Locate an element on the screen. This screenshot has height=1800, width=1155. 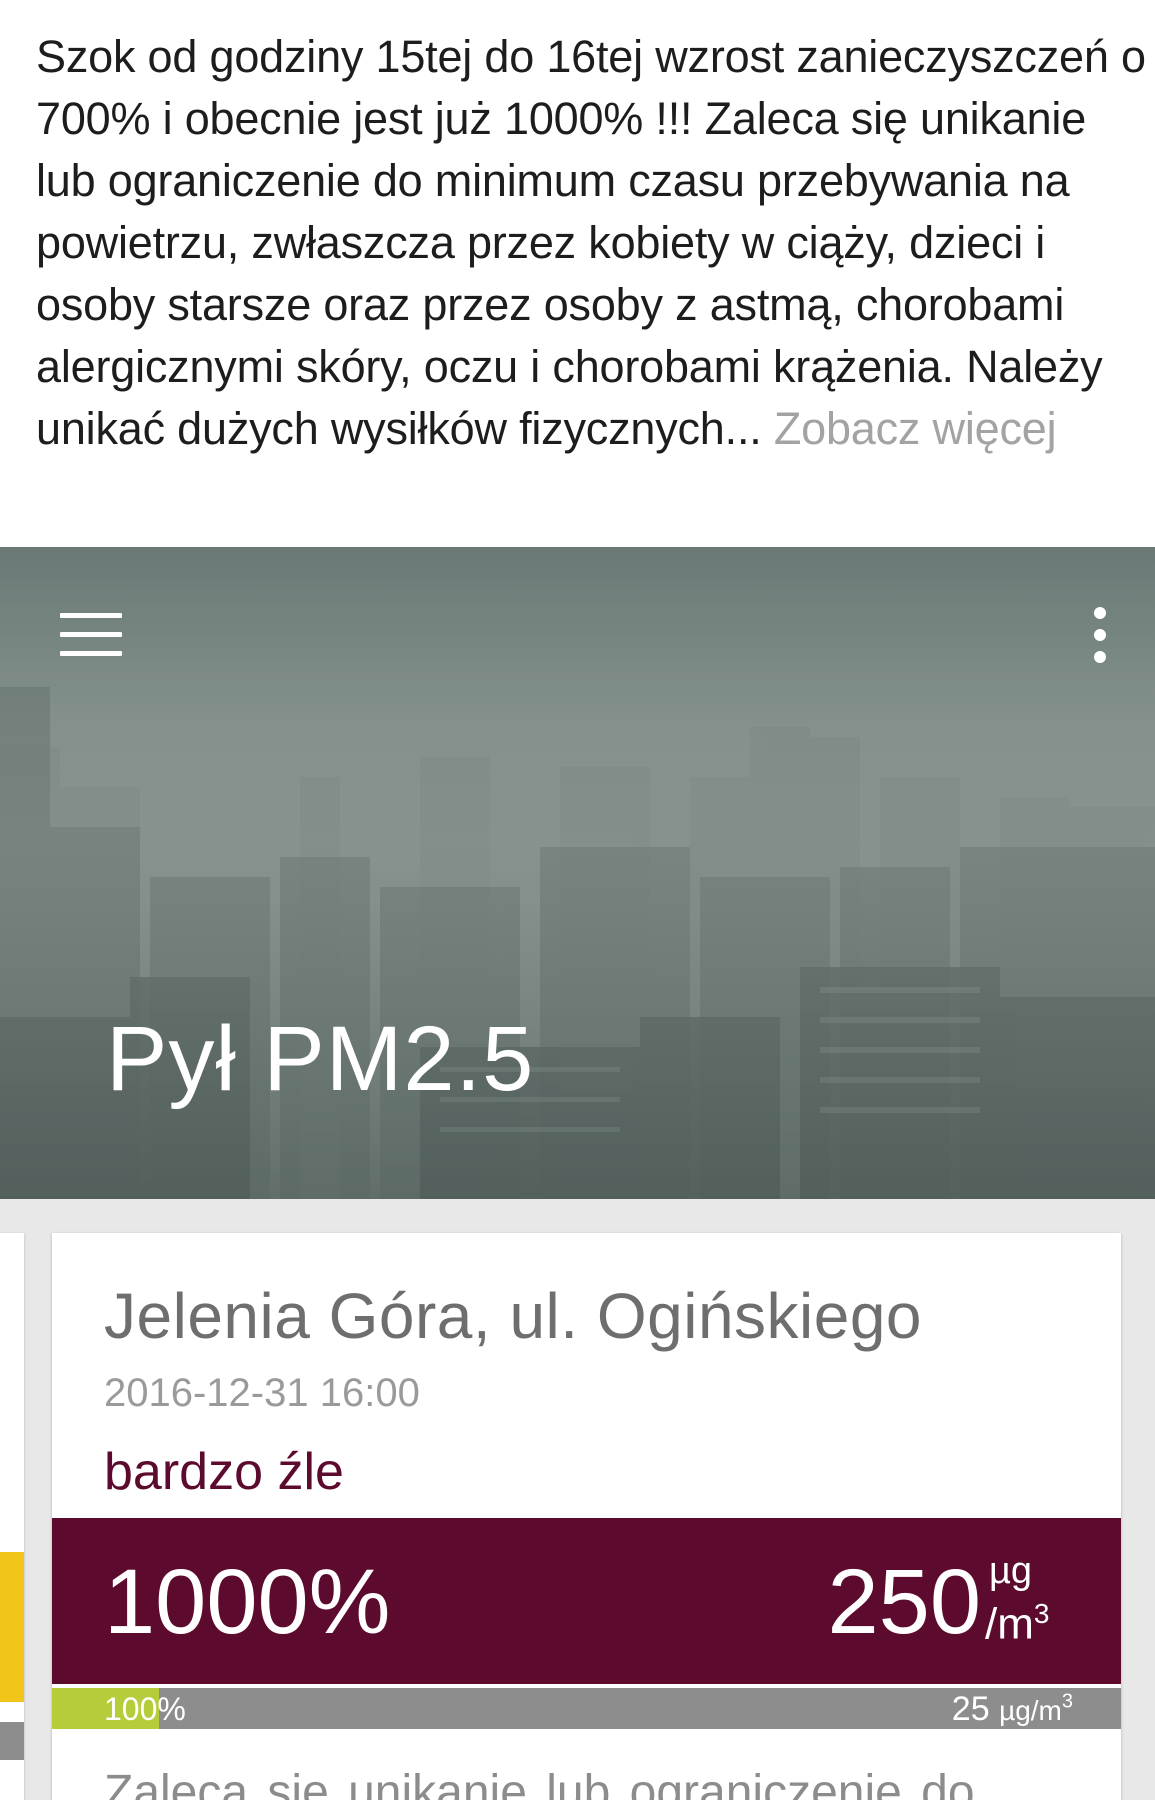
vertical-dots-icon is located at coordinates (1100, 638).